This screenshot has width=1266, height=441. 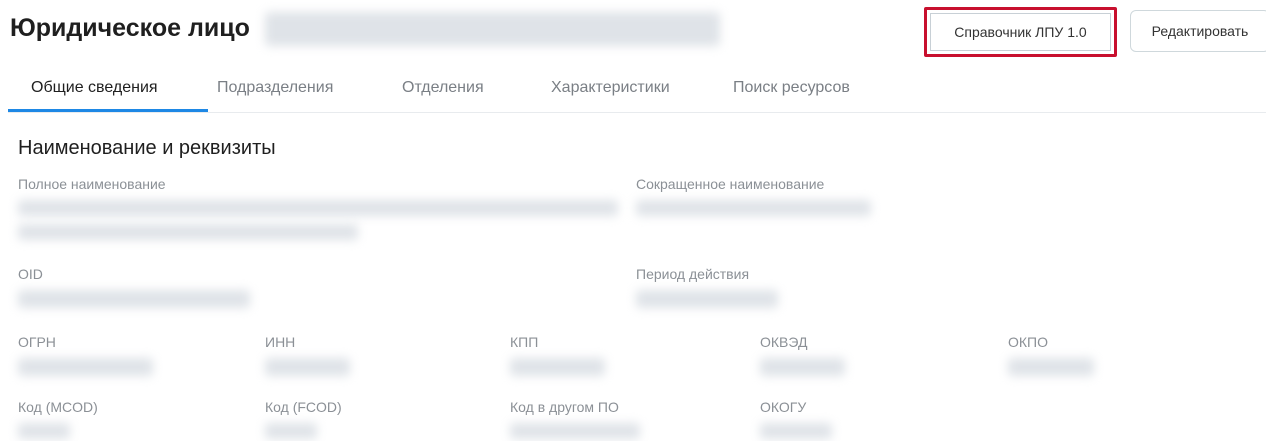 What do you see at coordinates (1020, 32) in the screenshot?
I see `reference-lpu-button: Справочник ЛПУ 1.0` at bounding box center [1020, 32].